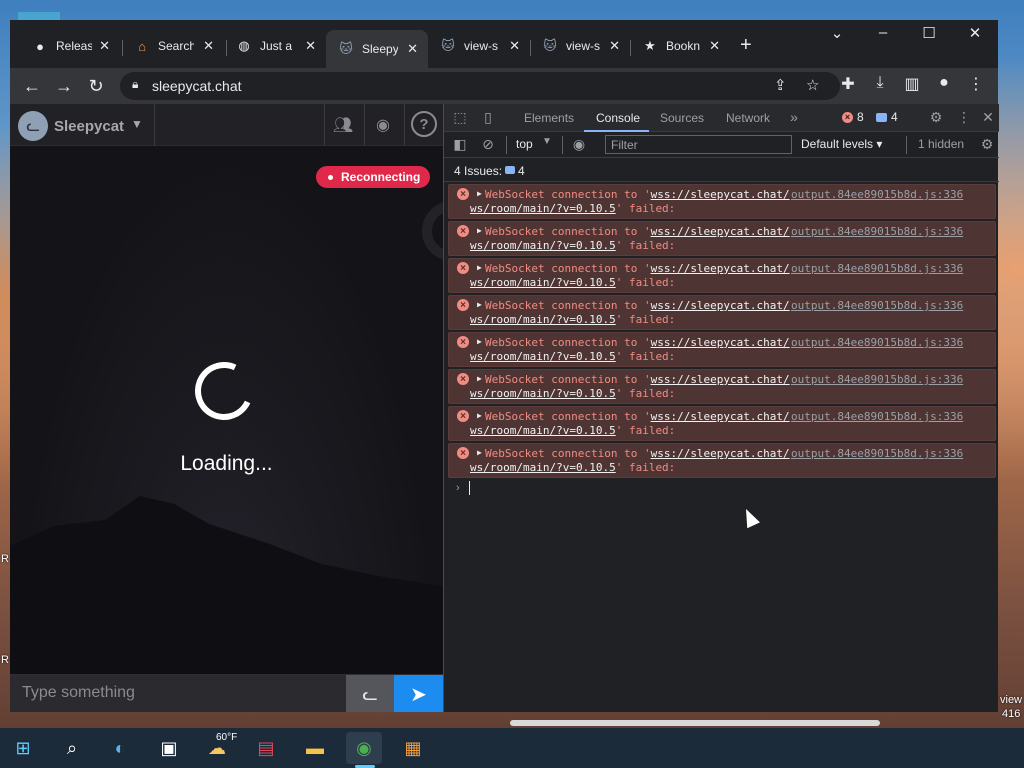  What do you see at coordinates (853, 117) in the screenshot?
I see `error-count-badge: × 8` at bounding box center [853, 117].